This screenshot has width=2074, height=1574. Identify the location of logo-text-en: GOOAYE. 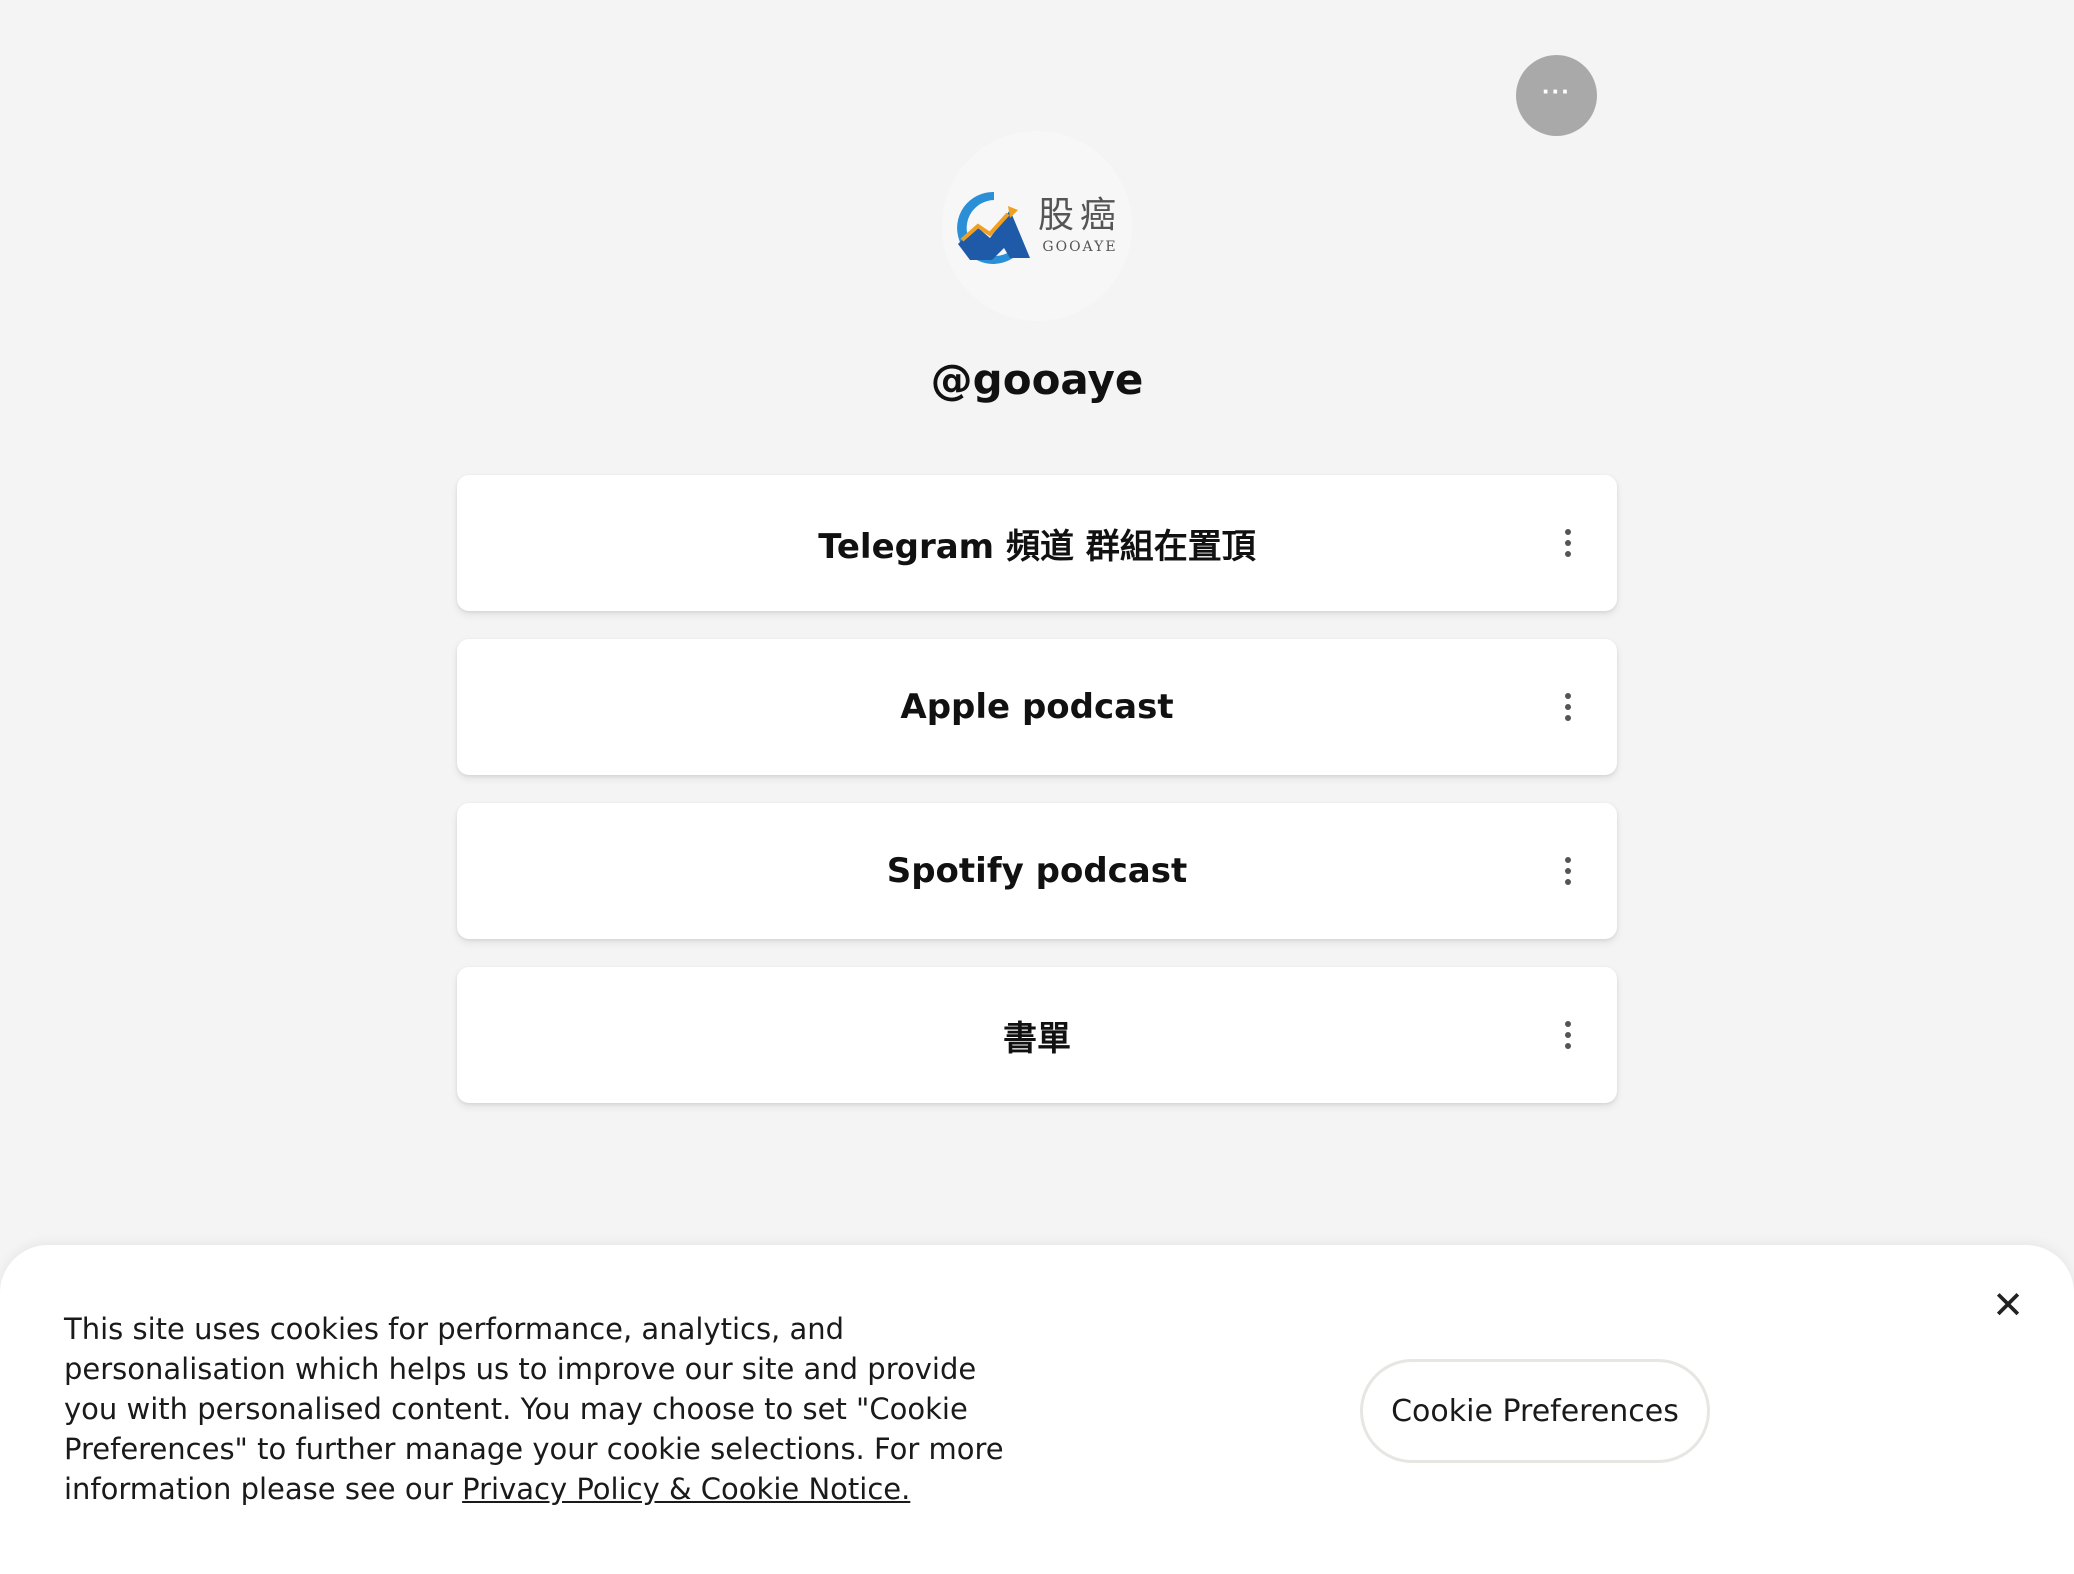
(1080, 246).